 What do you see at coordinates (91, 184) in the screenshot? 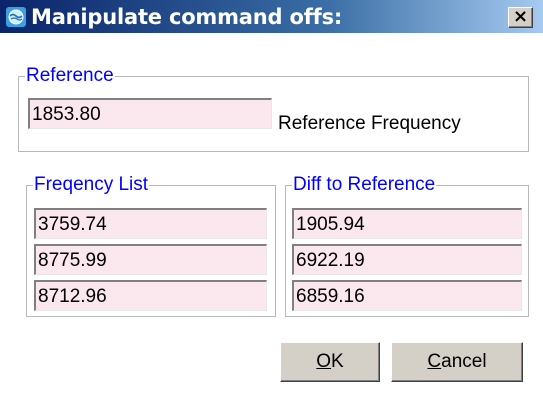
I see `frequency-list-group-title: Freqency List` at bounding box center [91, 184].